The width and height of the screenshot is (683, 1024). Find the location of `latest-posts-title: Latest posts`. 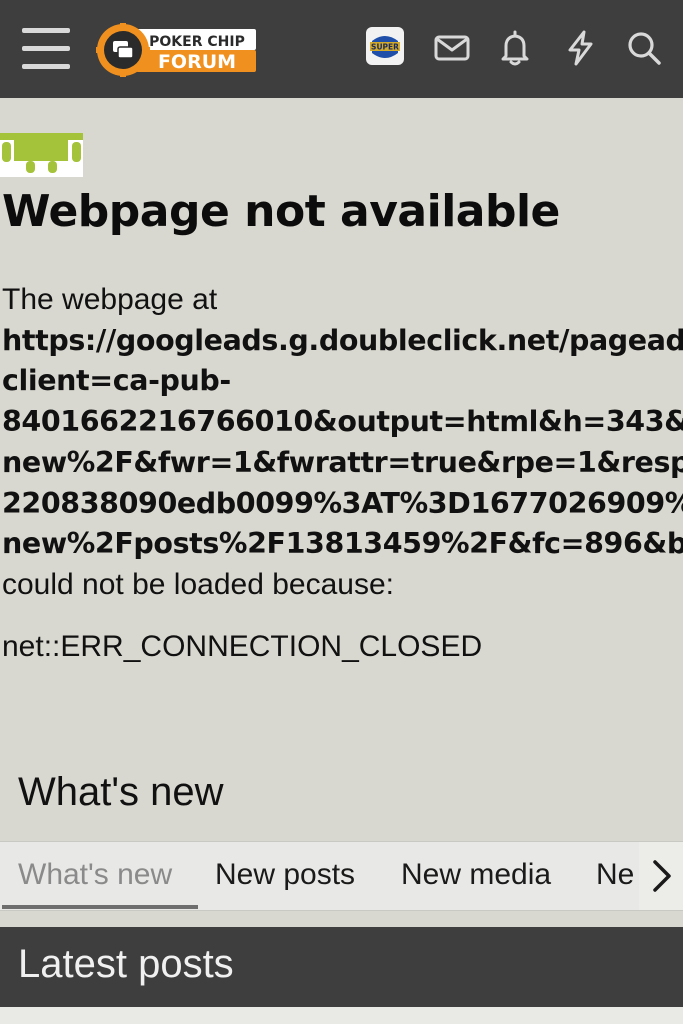

latest-posts-title: Latest posts is located at coordinates (126, 964).